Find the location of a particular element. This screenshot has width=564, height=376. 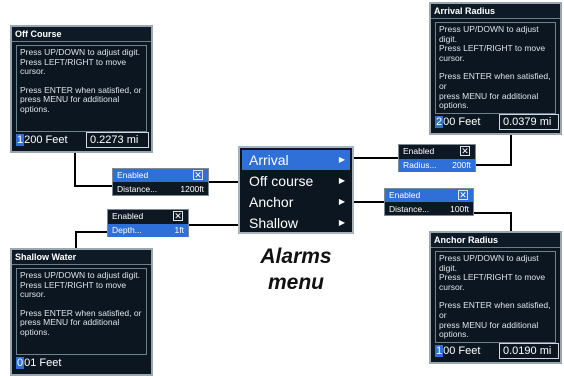

distance-value-field: 1200 Feet is located at coordinates (42, 140).